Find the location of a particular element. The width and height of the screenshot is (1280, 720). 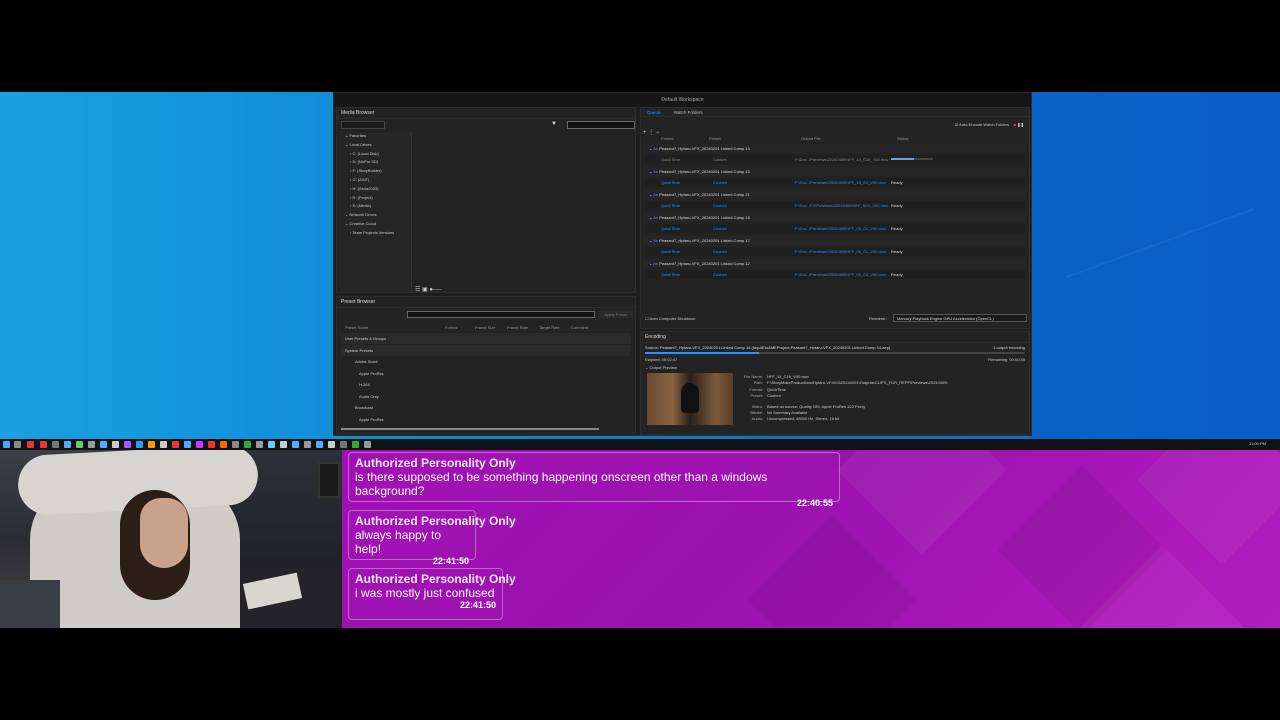

preset-column-header: Preset Name is located at coordinates (356, 328).